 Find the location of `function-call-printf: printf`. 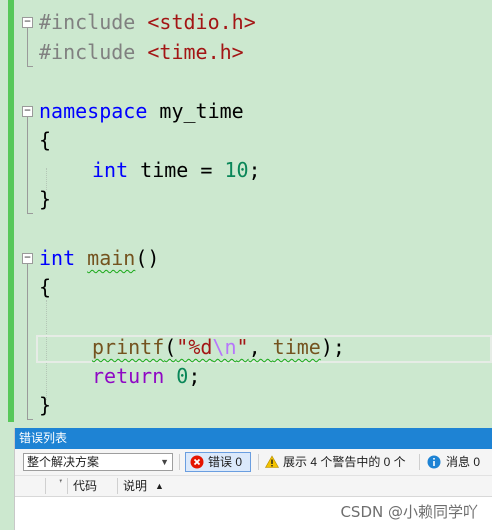

function-call-printf: printf is located at coordinates (128, 347).